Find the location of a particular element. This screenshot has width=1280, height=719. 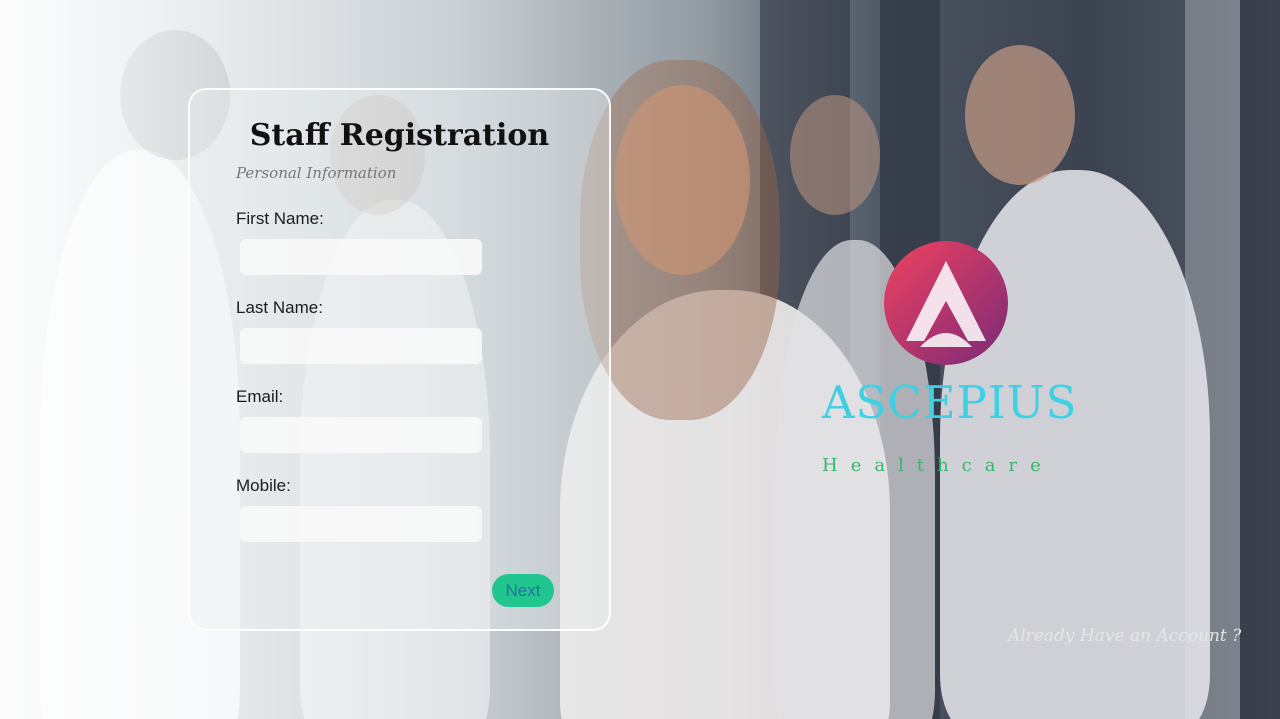

email-input is located at coordinates (361, 435).